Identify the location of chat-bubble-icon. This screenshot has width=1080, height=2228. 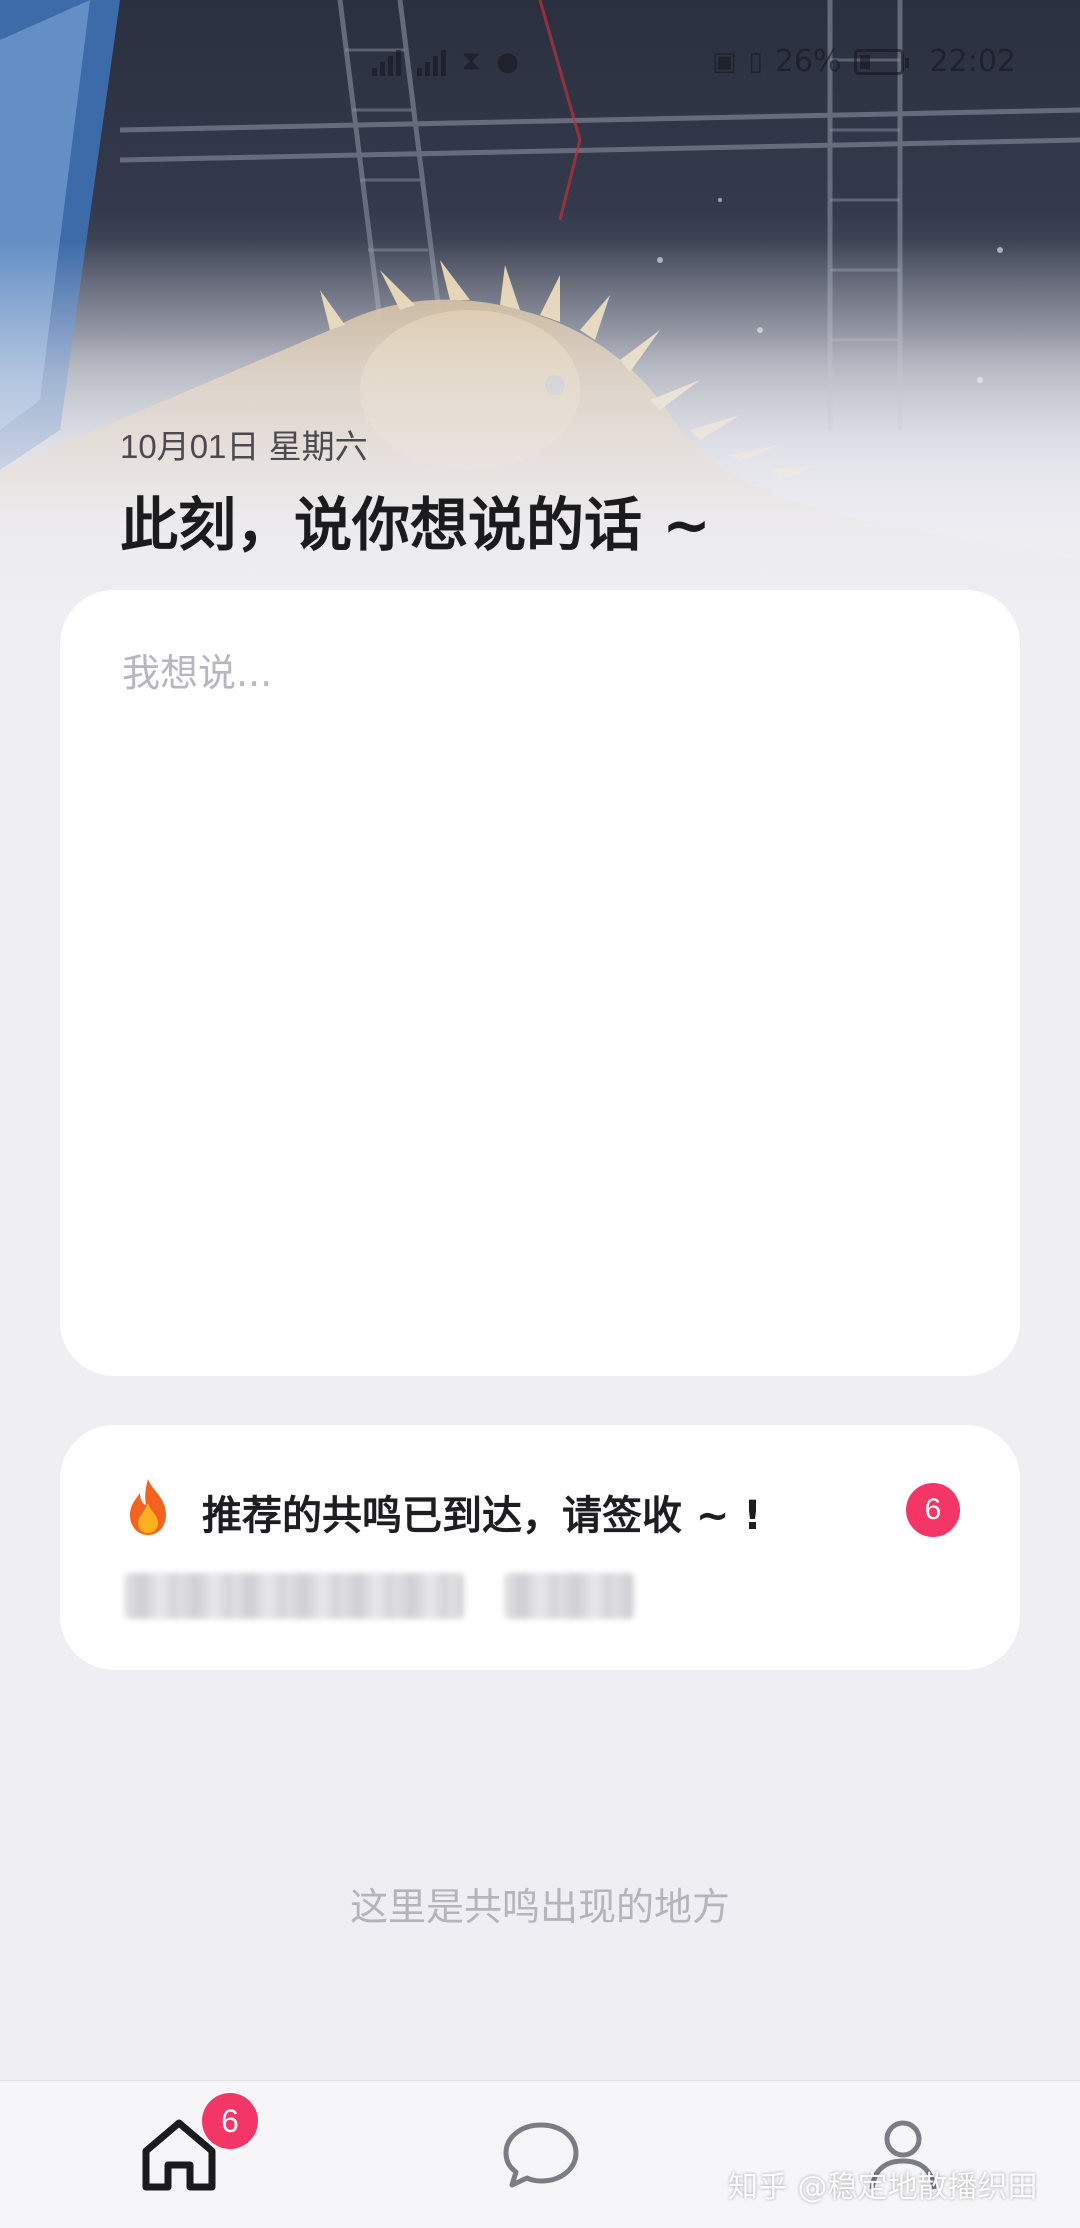
(541, 2154).